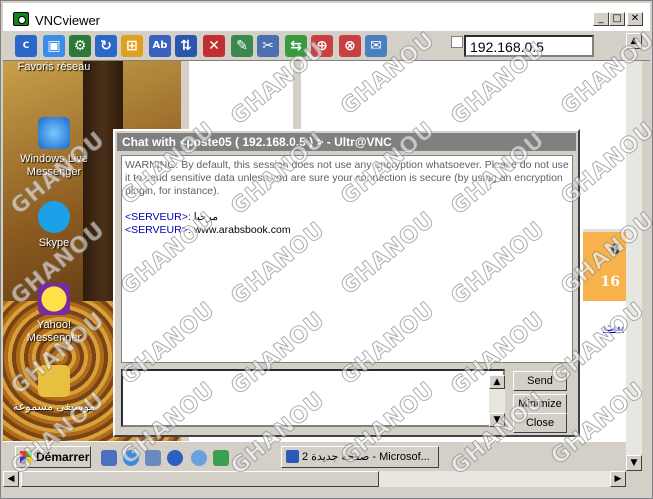 The height and width of the screenshot is (499, 653). Describe the element at coordinates (635, 19) in the screenshot. I see `close-button: ✕` at that location.